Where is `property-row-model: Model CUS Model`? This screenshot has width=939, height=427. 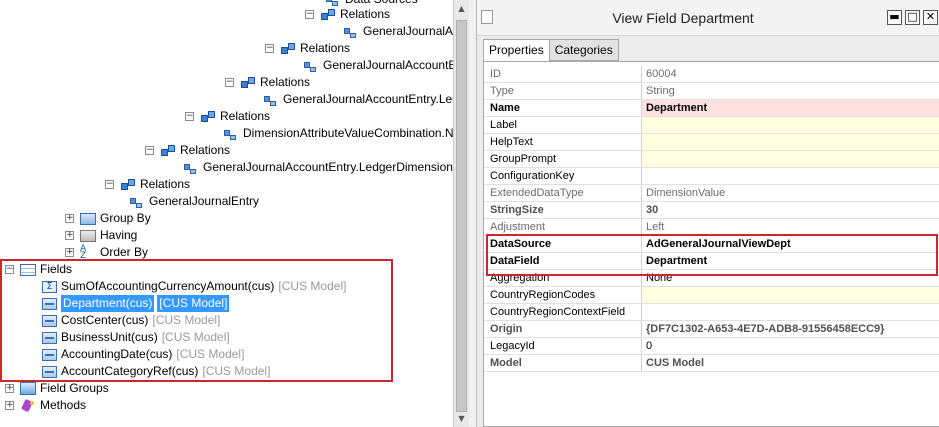 property-row-model: Model CUS Model is located at coordinates (711, 363).